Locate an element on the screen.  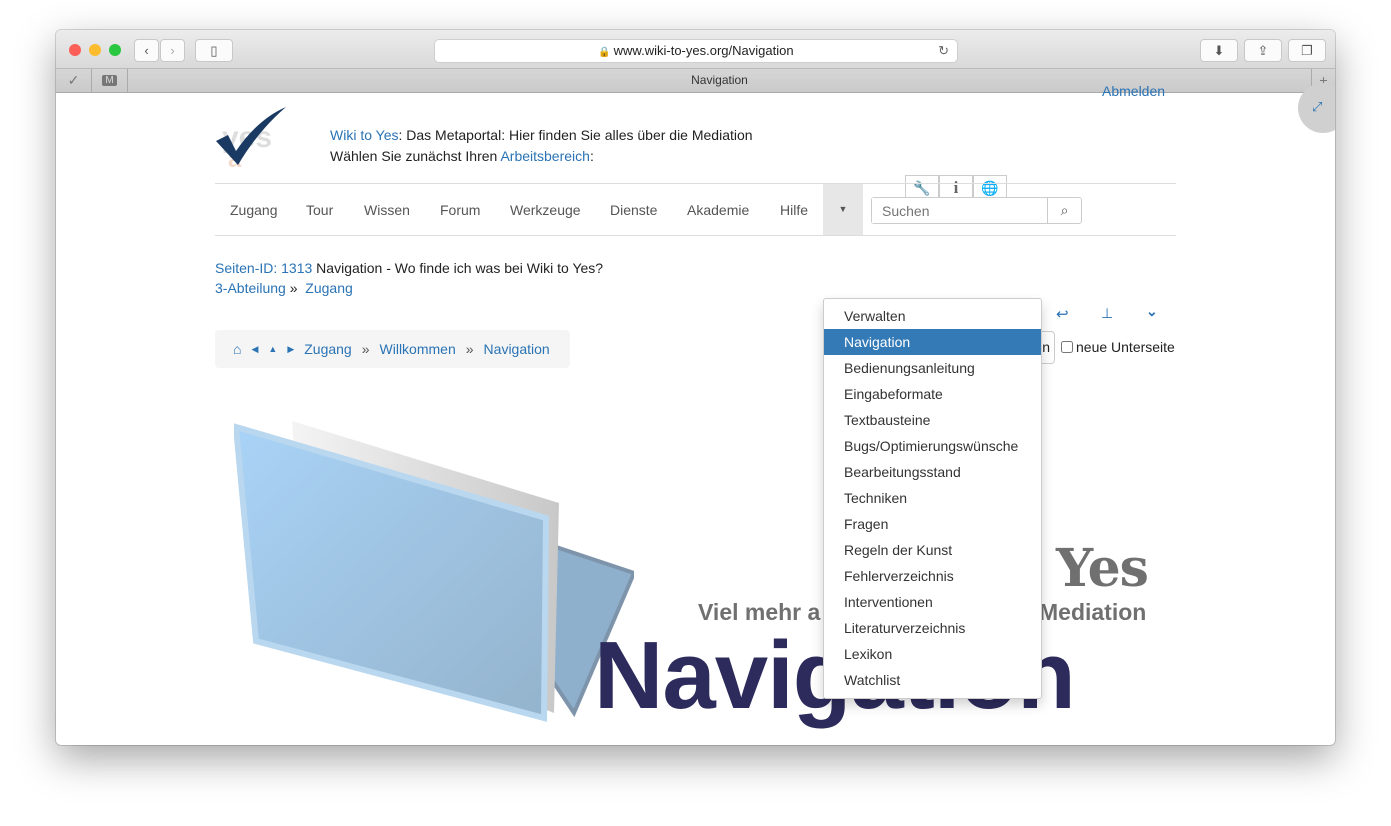
dropdown-item-bearbeitungsstand: Bearbeitungsstand is located at coordinates (932, 472).